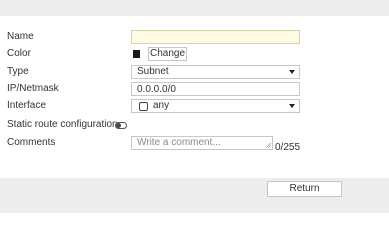 This screenshot has width=389, height=240. Describe the element at coordinates (143, 106) in the screenshot. I see `interface-square-icon` at that location.